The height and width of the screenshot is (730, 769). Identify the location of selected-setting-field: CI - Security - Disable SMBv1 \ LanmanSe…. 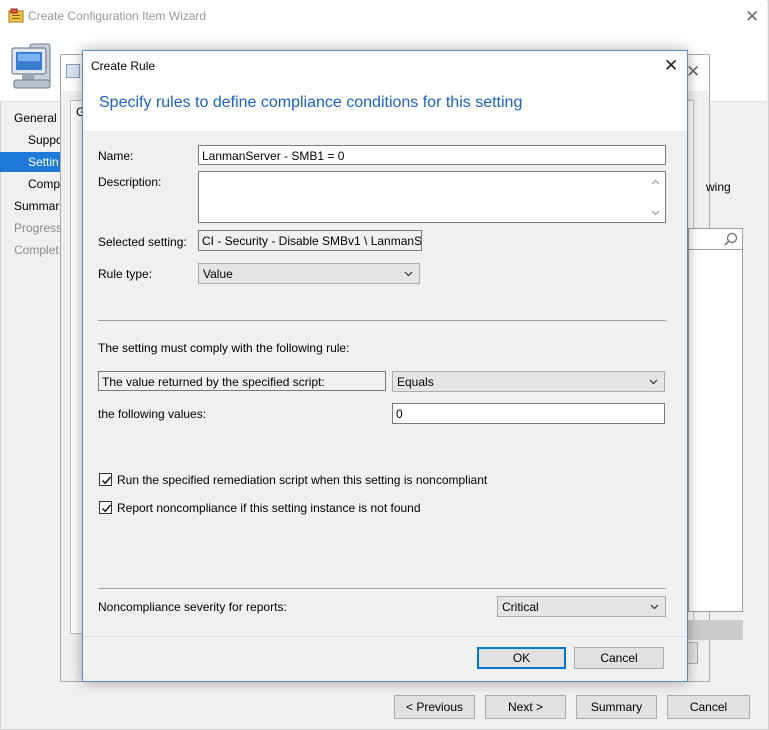
(310, 240).